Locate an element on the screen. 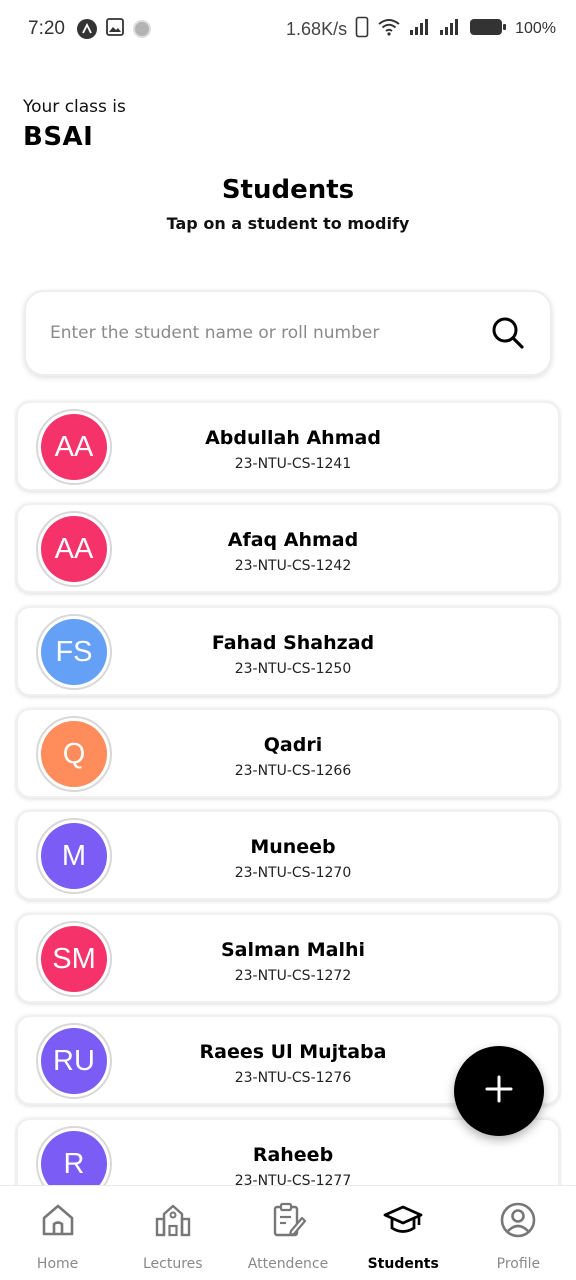 The height and width of the screenshot is (1280, 576). student-roll: 23-NTU-CS-1270 is located at coordinates (293, 873).